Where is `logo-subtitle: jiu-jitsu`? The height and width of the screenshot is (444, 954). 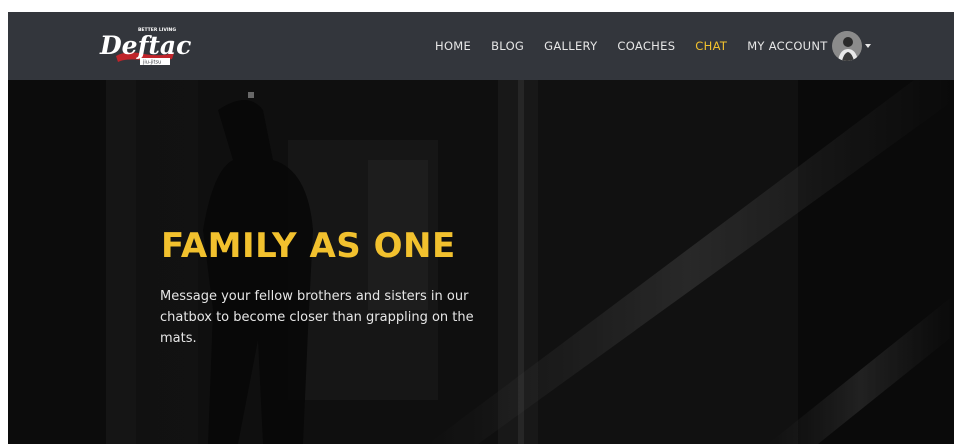
logo-subtitle: jiu-jitsu is located at coordinates (151, 63).